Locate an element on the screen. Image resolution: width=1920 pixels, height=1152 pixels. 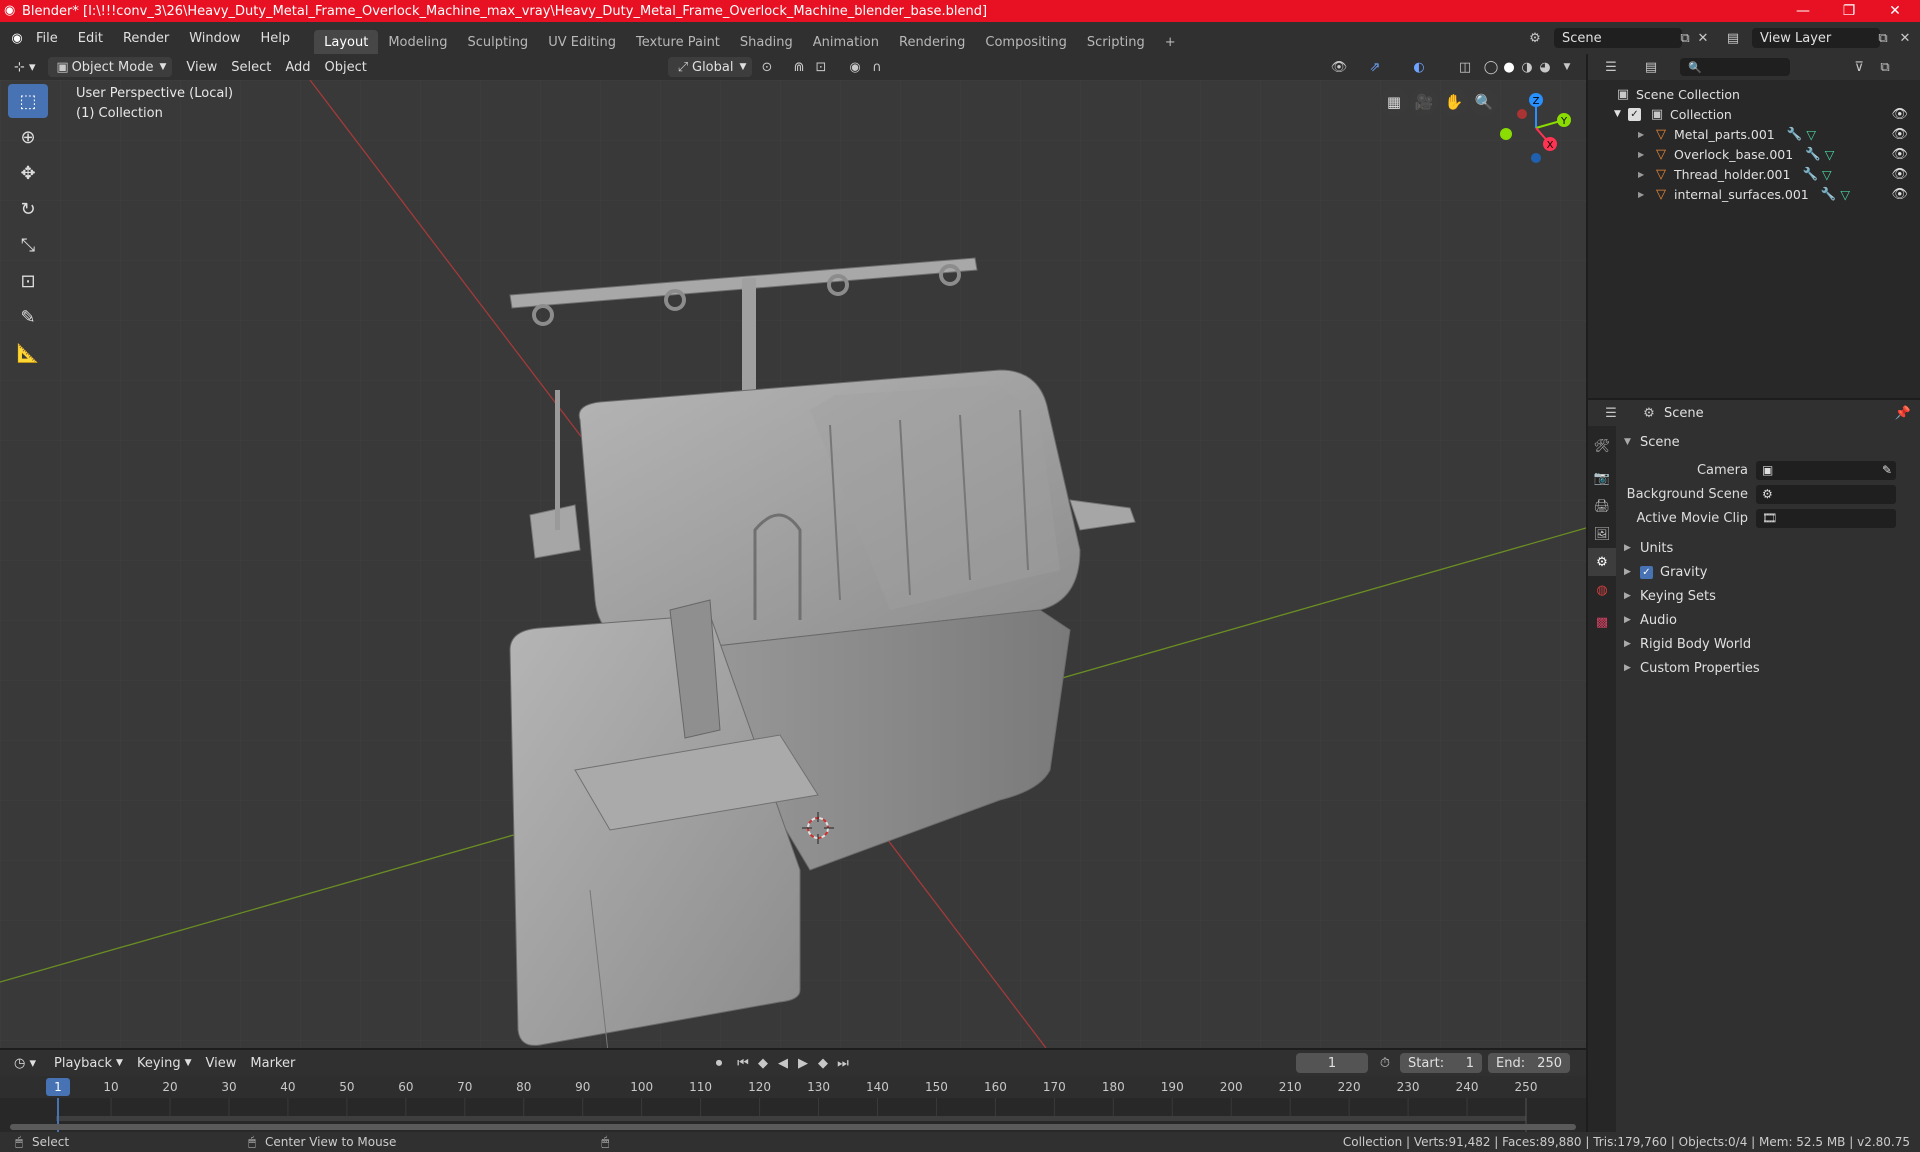
pan-view-button: ✋ is located at coordinates (1454, 102).